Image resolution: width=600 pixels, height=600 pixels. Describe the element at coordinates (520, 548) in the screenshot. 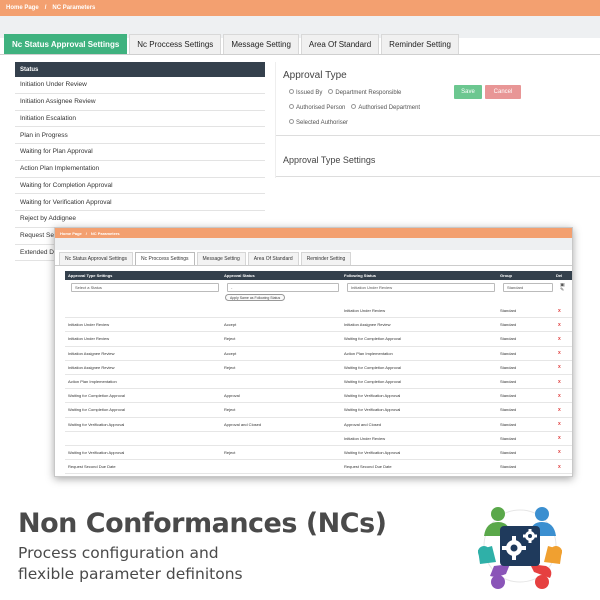

I see `gears-people-logo-icon` at that location.